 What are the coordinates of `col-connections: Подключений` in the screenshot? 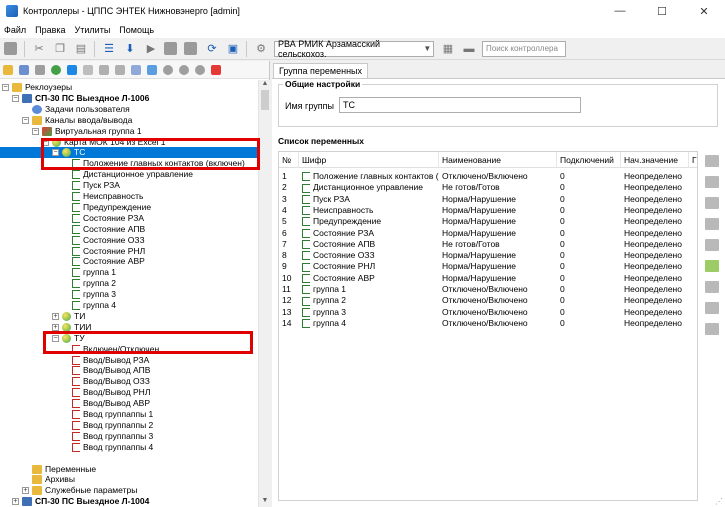 It's located at (589, 160).